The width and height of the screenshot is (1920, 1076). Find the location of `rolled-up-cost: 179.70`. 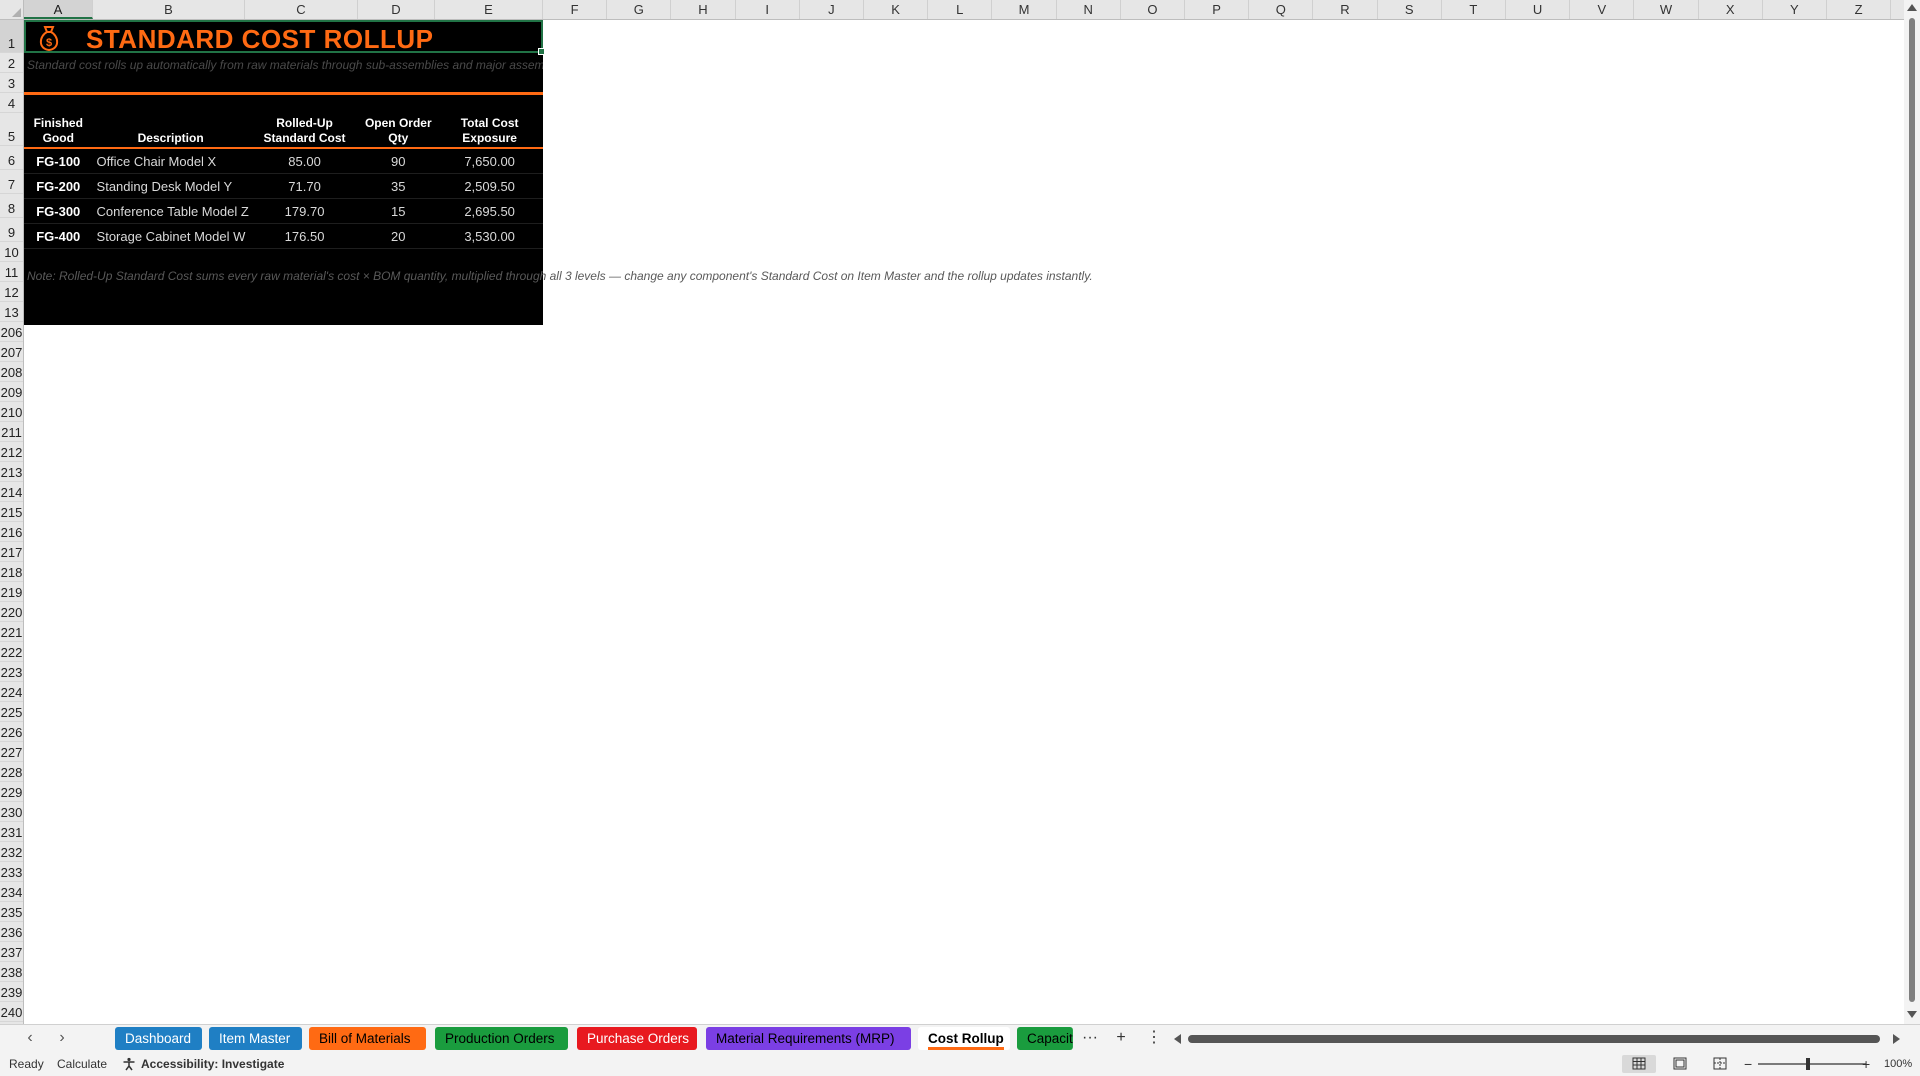

rolled-up-cost: 179.70 is located at coordinates (304, 211).